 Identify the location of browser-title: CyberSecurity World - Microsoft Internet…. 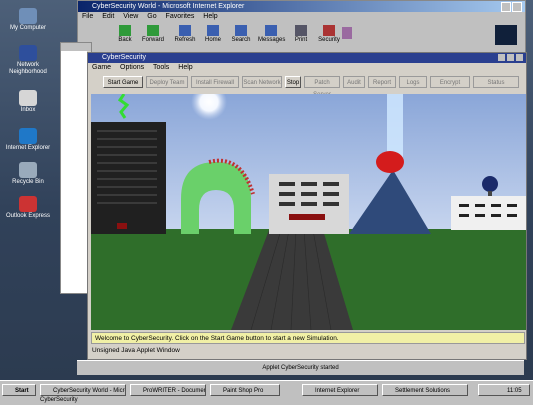
(168, 6).